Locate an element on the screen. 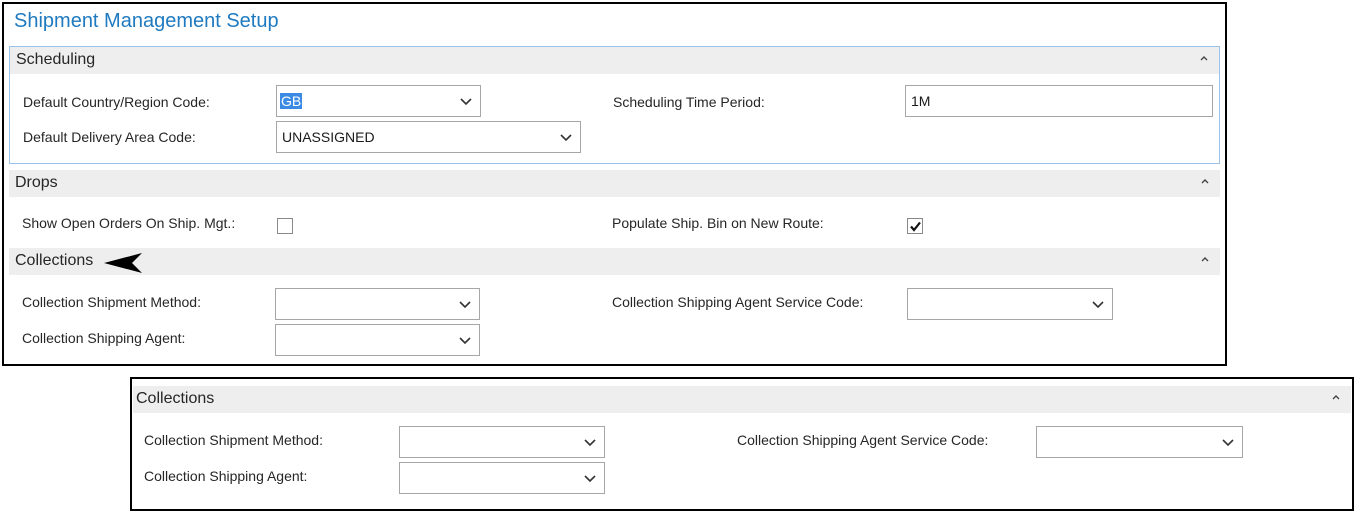  default-delivery-select: UNASSIGNED is located at coordinates (428, 137).